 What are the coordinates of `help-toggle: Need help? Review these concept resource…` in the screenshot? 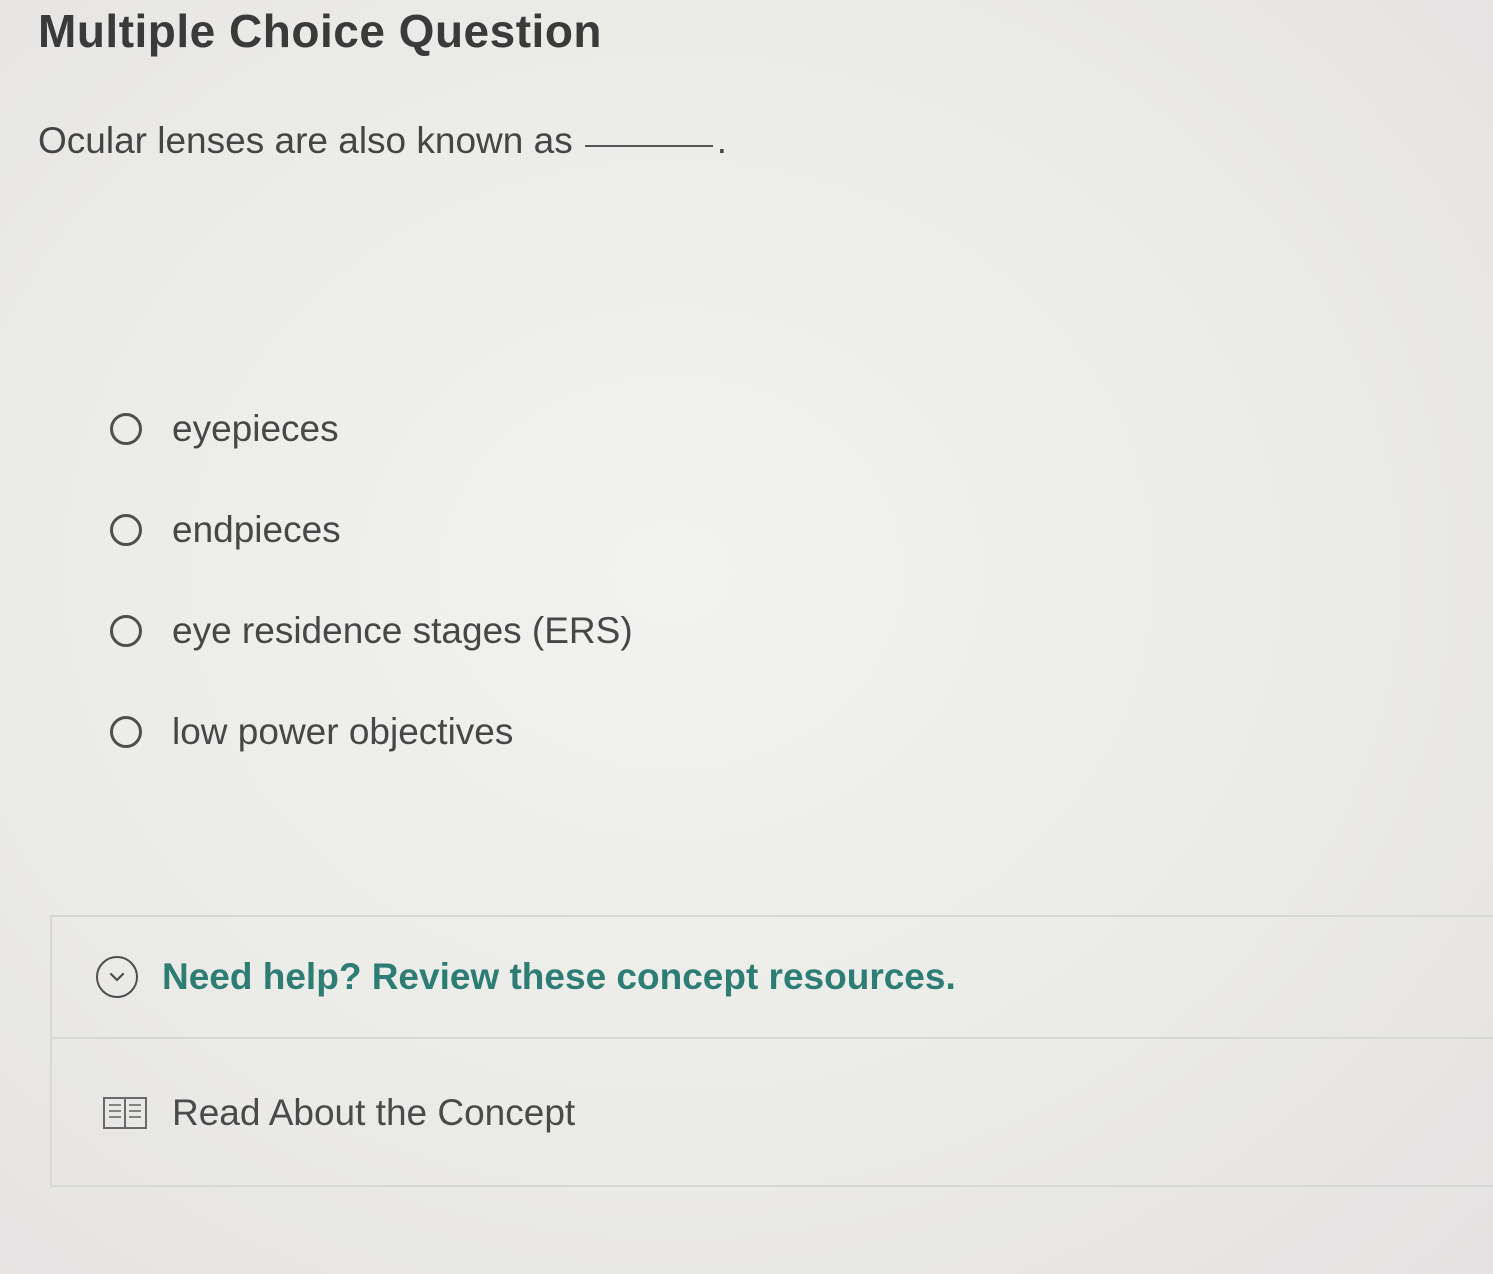 It's located at (772, 978).